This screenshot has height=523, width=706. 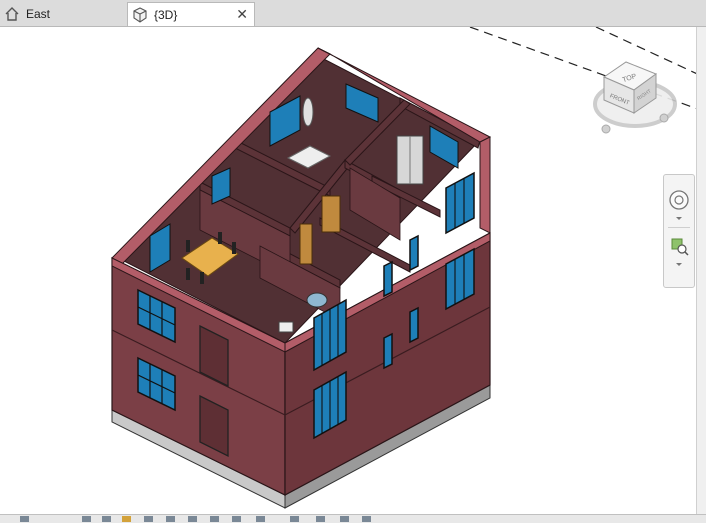 What do you see at coordinates (148, 519) in the screenshot?
I see `shadows-icon` at bounding box center [148, 519].